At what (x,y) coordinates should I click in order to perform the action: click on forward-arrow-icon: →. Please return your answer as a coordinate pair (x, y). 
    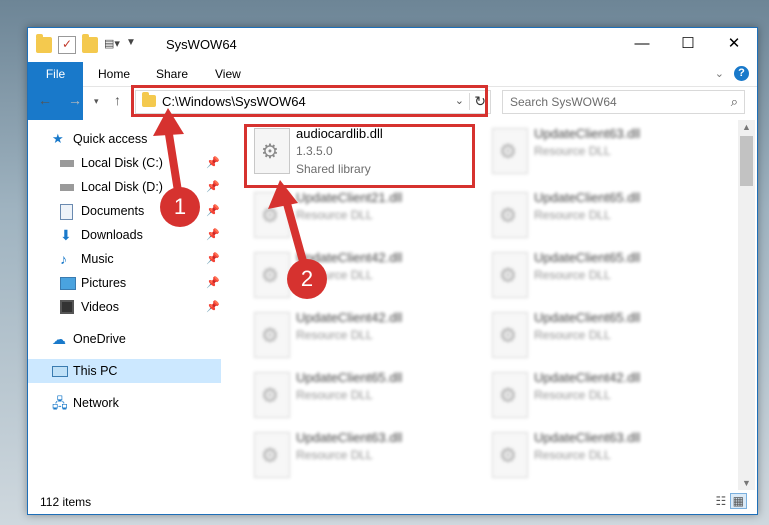
    Looking at the image, I should click on (75, 100).